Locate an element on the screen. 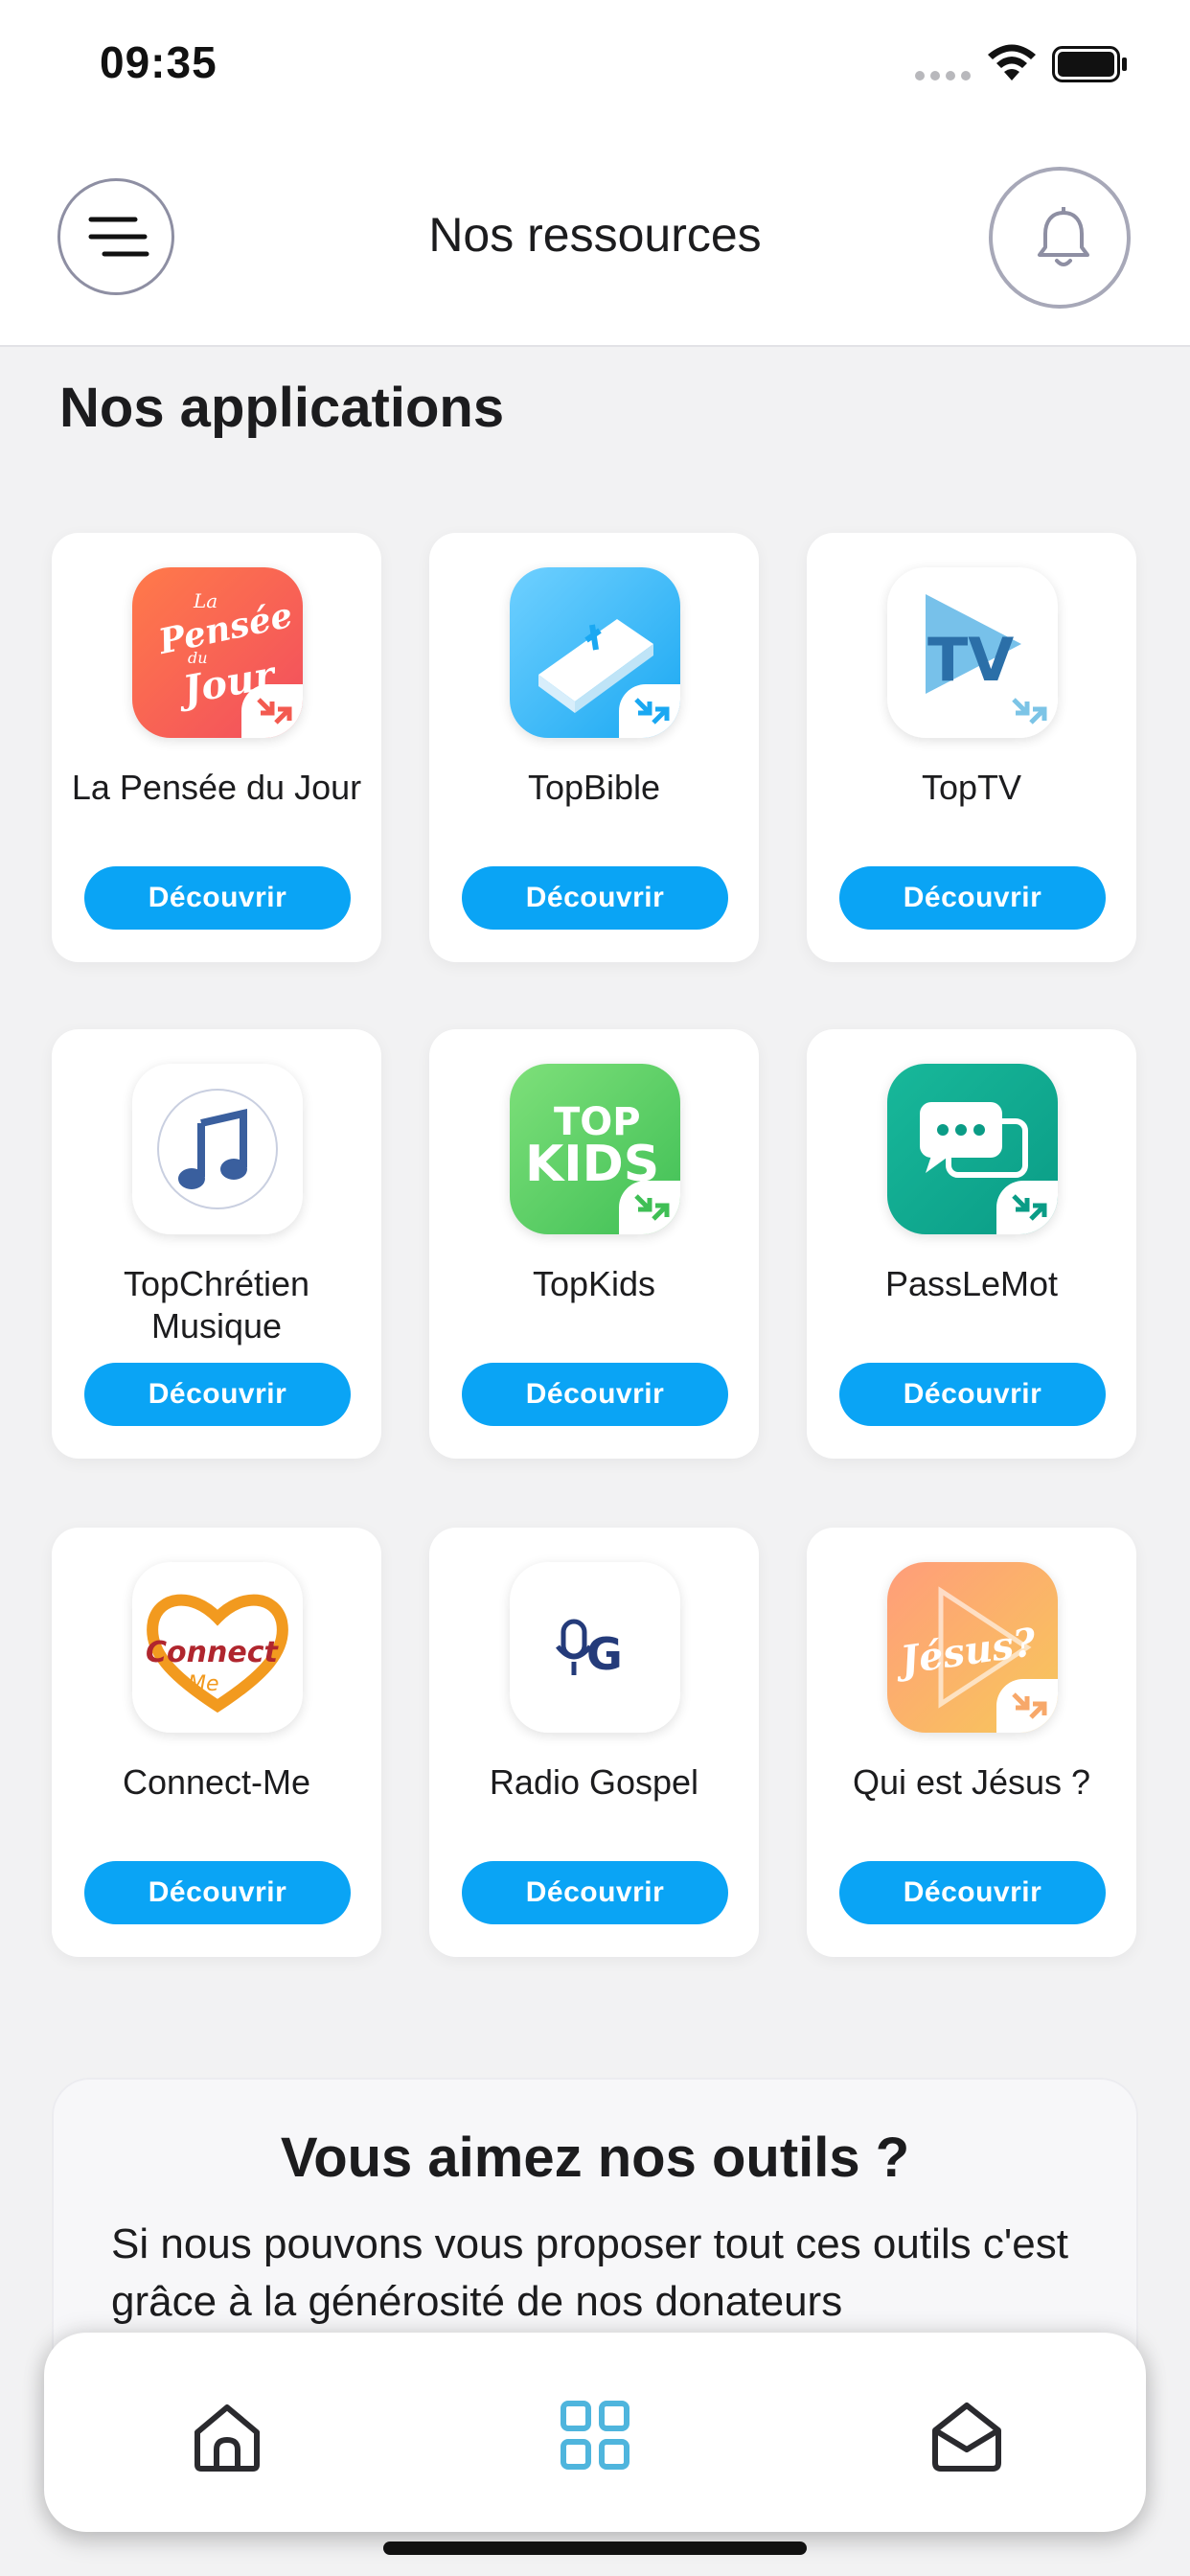  app-card-topkids: TOP KIDS TopKids Découvrir is located at coordinates (594, 1244).